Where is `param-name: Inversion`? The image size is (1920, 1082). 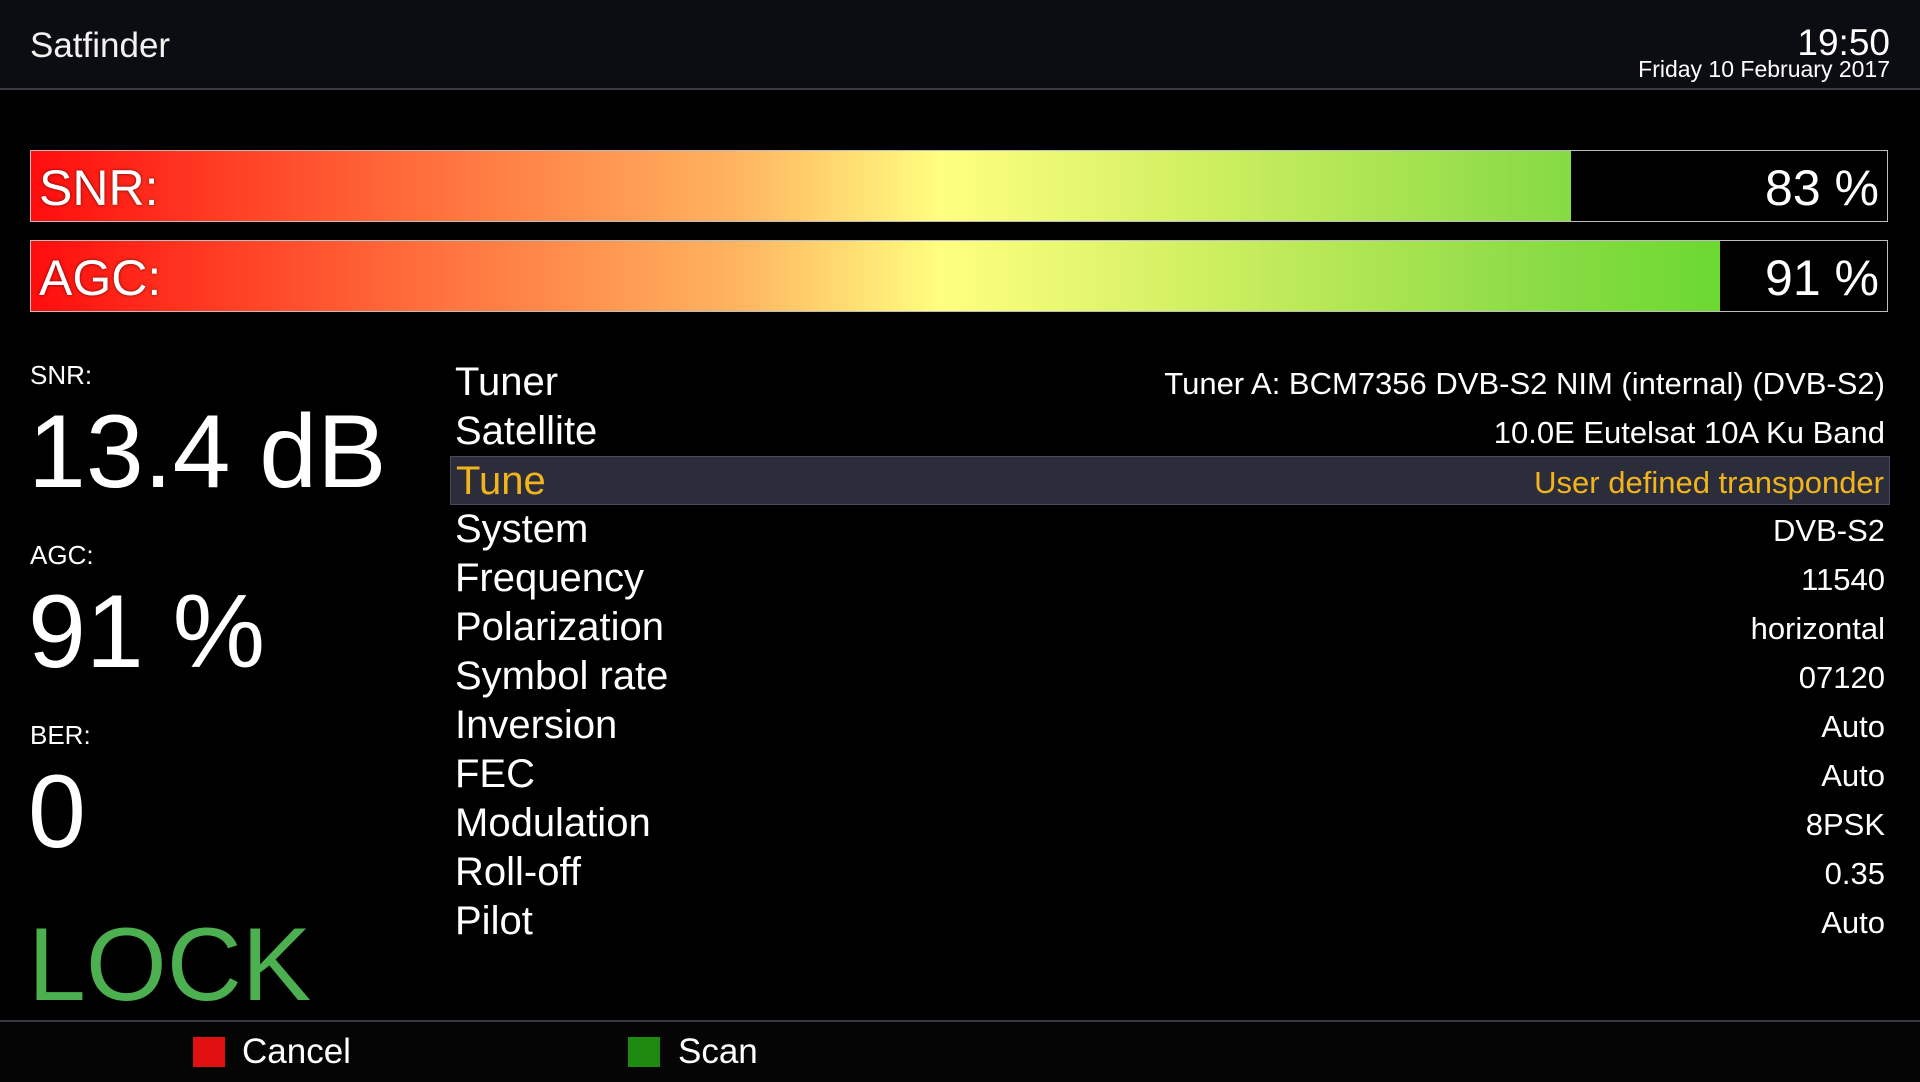 param-name: Inversion is located at coordinates (536, 725).